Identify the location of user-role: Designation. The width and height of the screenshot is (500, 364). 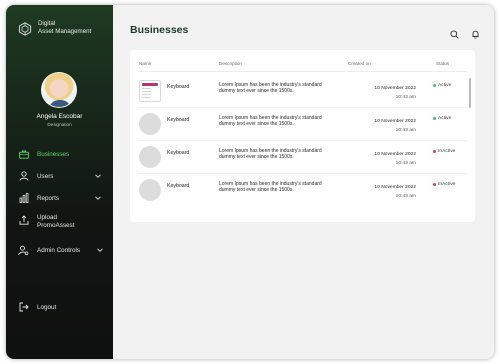
(59, 124).